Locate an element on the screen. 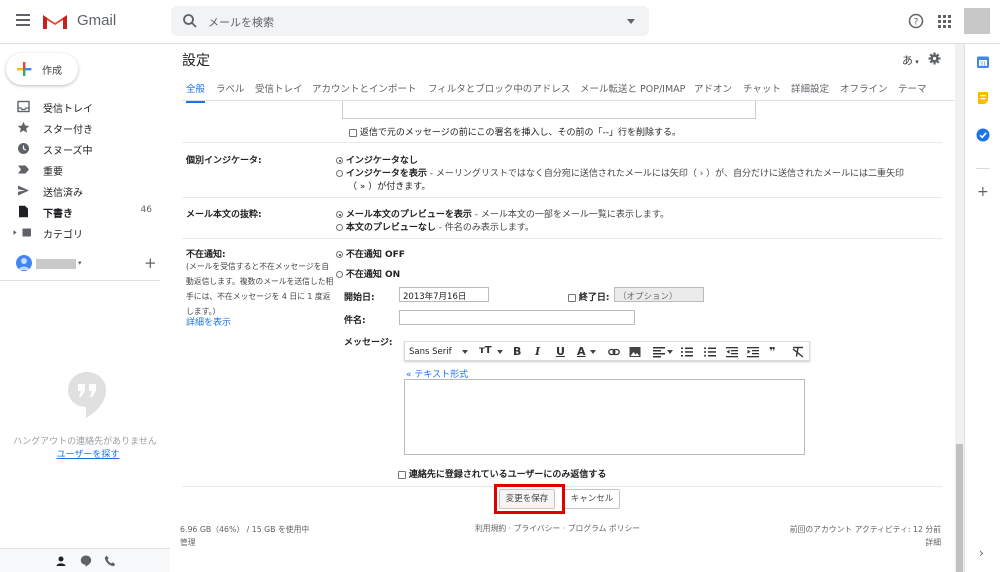  indicator-off-option: インジケータなし is located at coordinates (377, 159).